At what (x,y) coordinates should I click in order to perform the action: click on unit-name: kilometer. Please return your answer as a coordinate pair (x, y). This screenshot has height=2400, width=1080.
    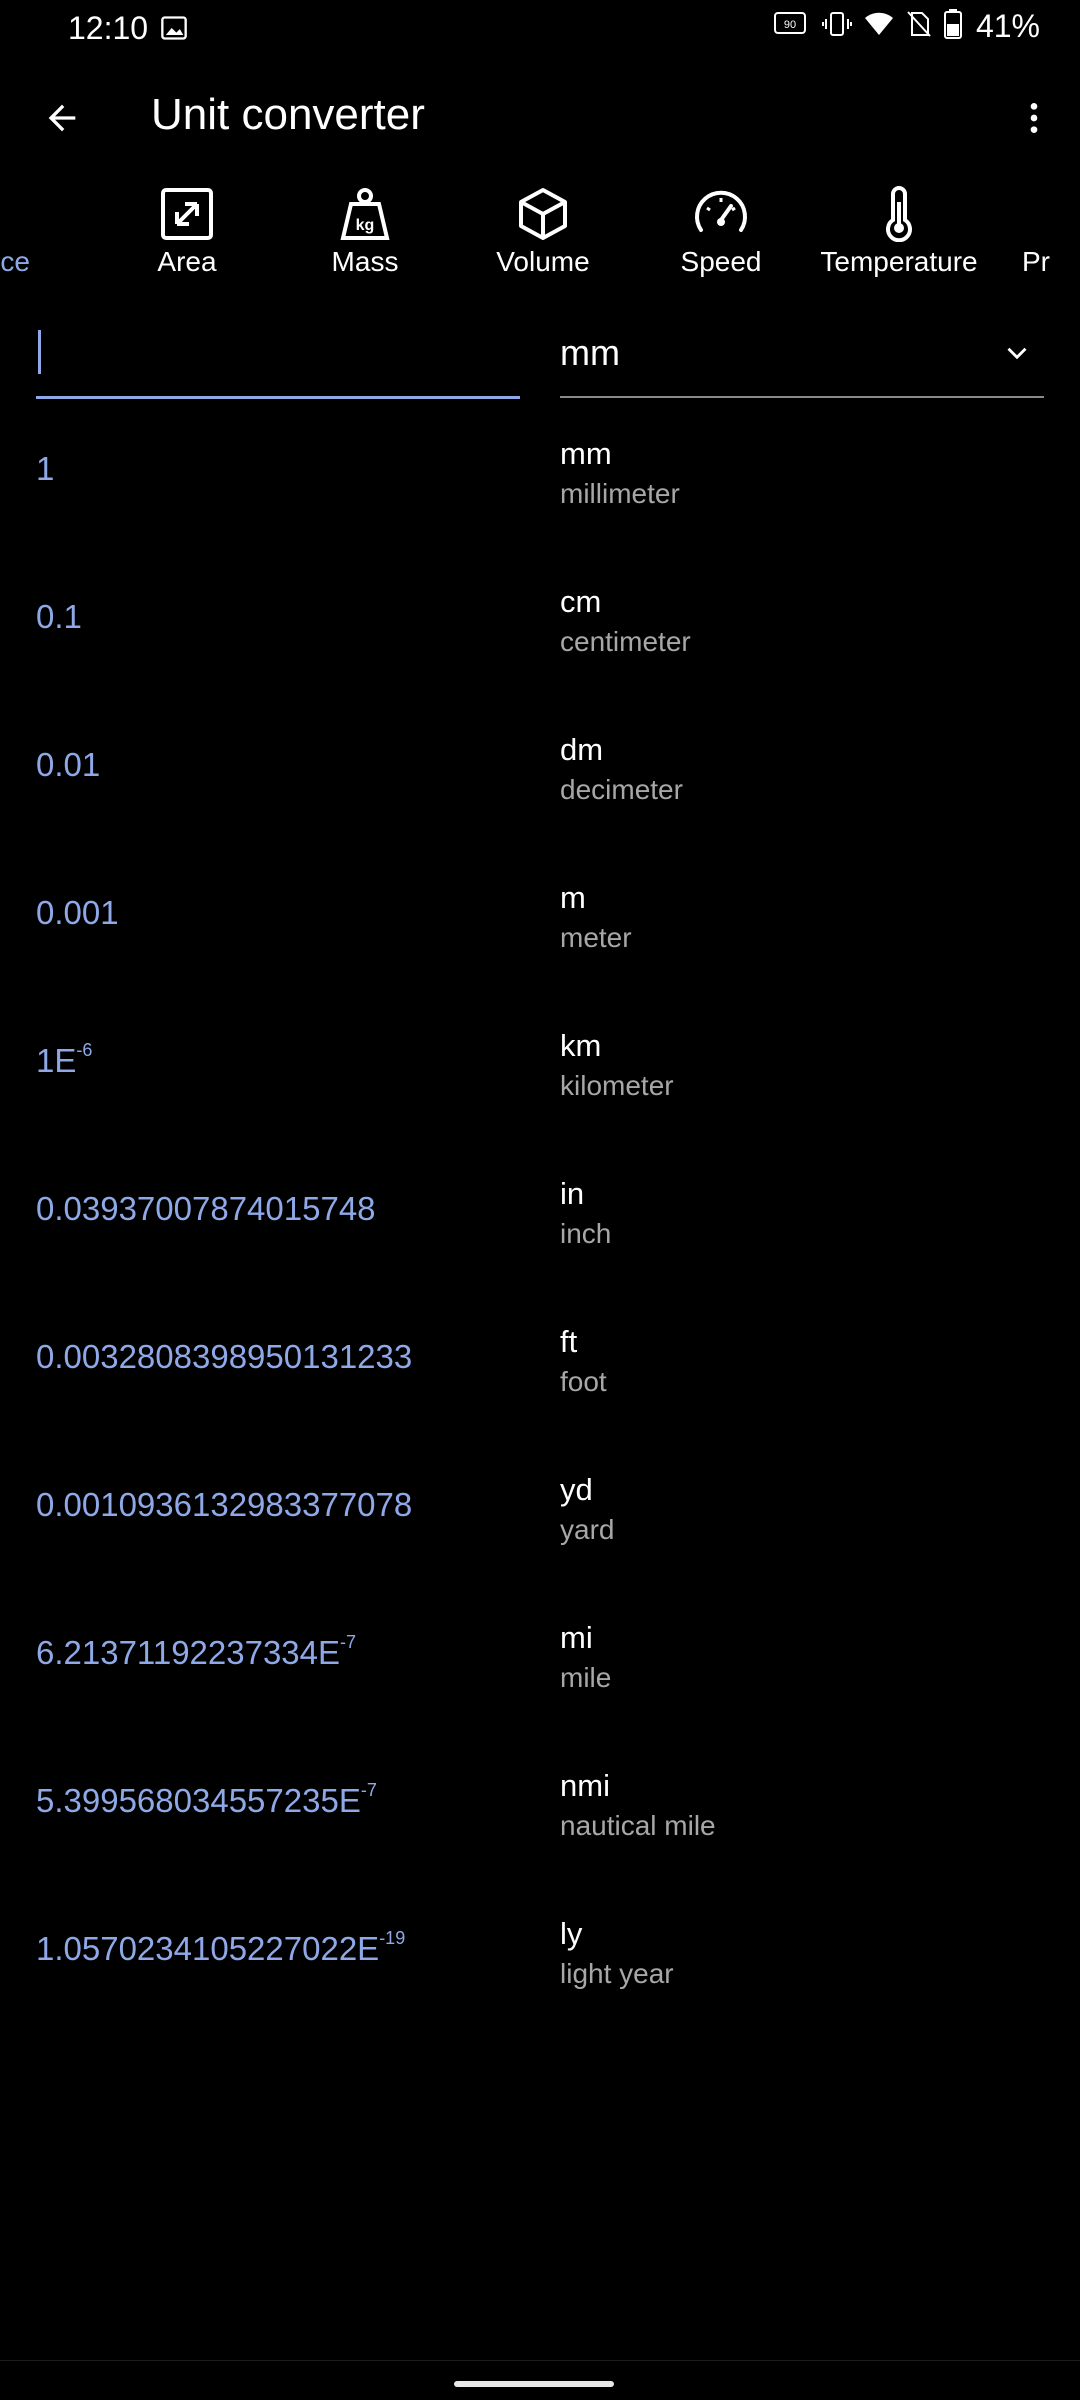
    Looking at the image, I should click on (617, 1085).